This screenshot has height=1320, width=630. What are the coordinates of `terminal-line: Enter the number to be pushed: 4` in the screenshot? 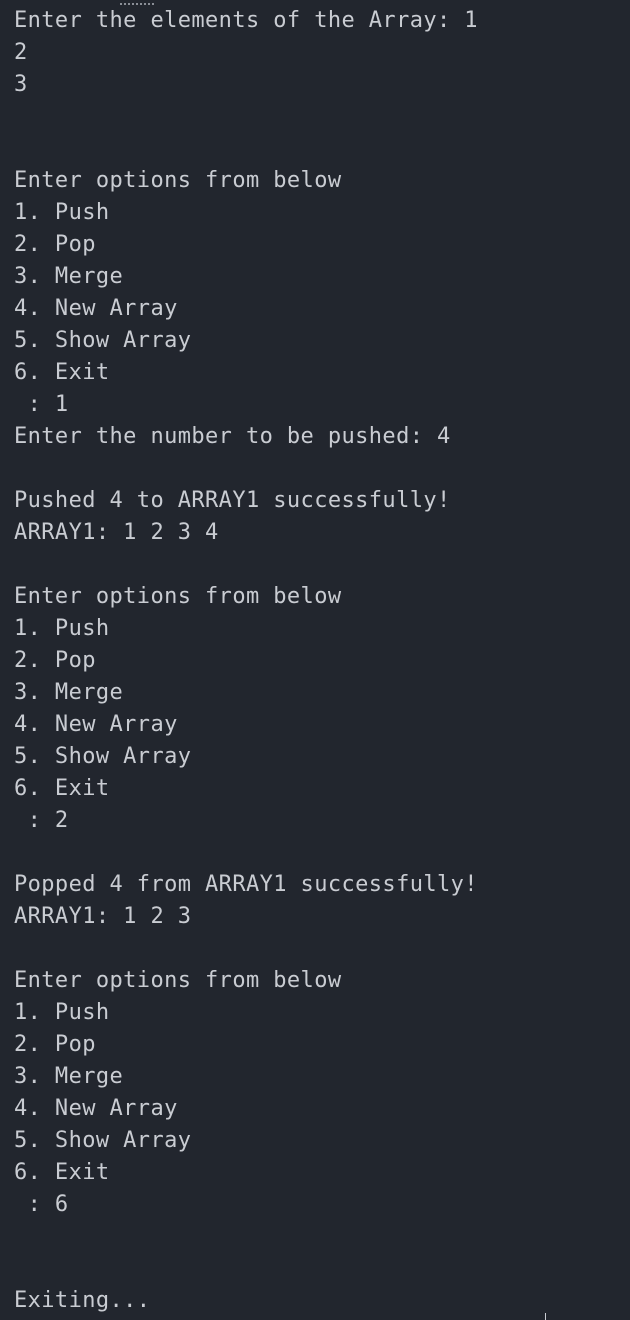 It's located at (232, 436).